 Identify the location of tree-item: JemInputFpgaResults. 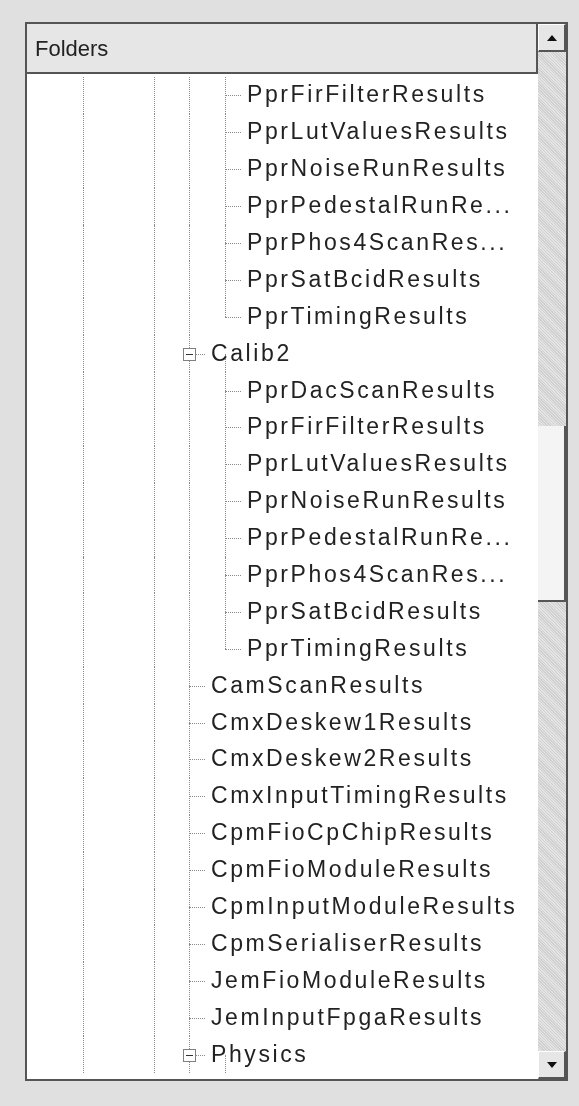
(348, 1017).